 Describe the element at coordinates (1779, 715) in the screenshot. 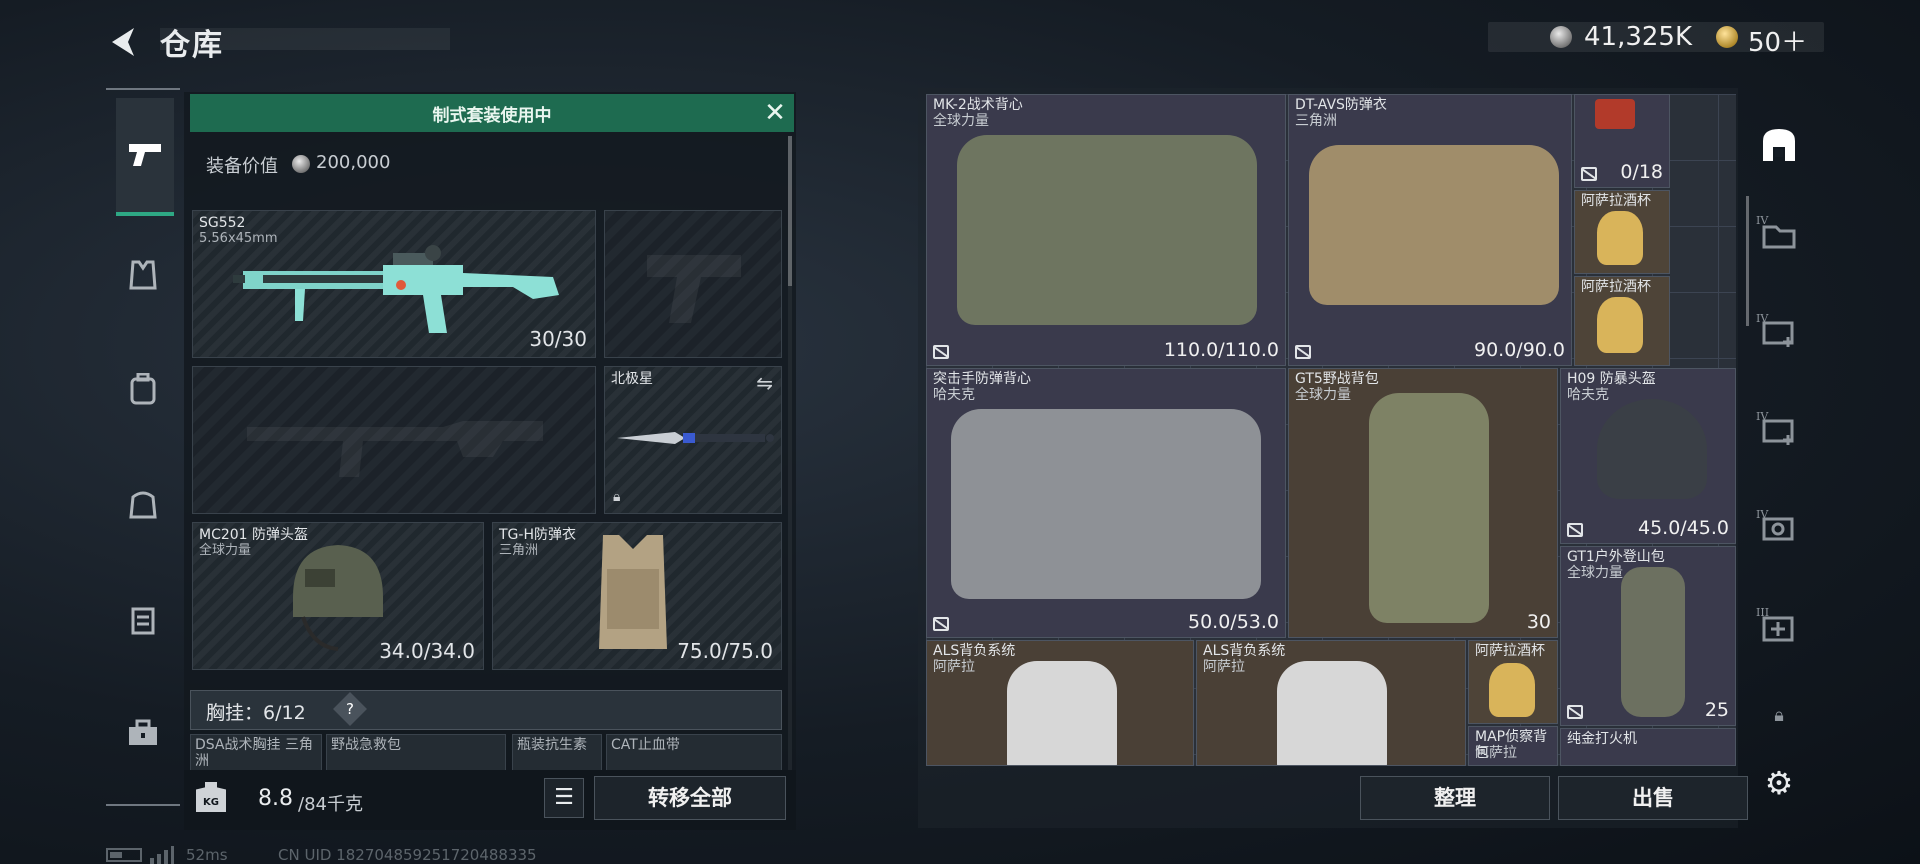

I see `lock-icon: 🔒︎` at that location.